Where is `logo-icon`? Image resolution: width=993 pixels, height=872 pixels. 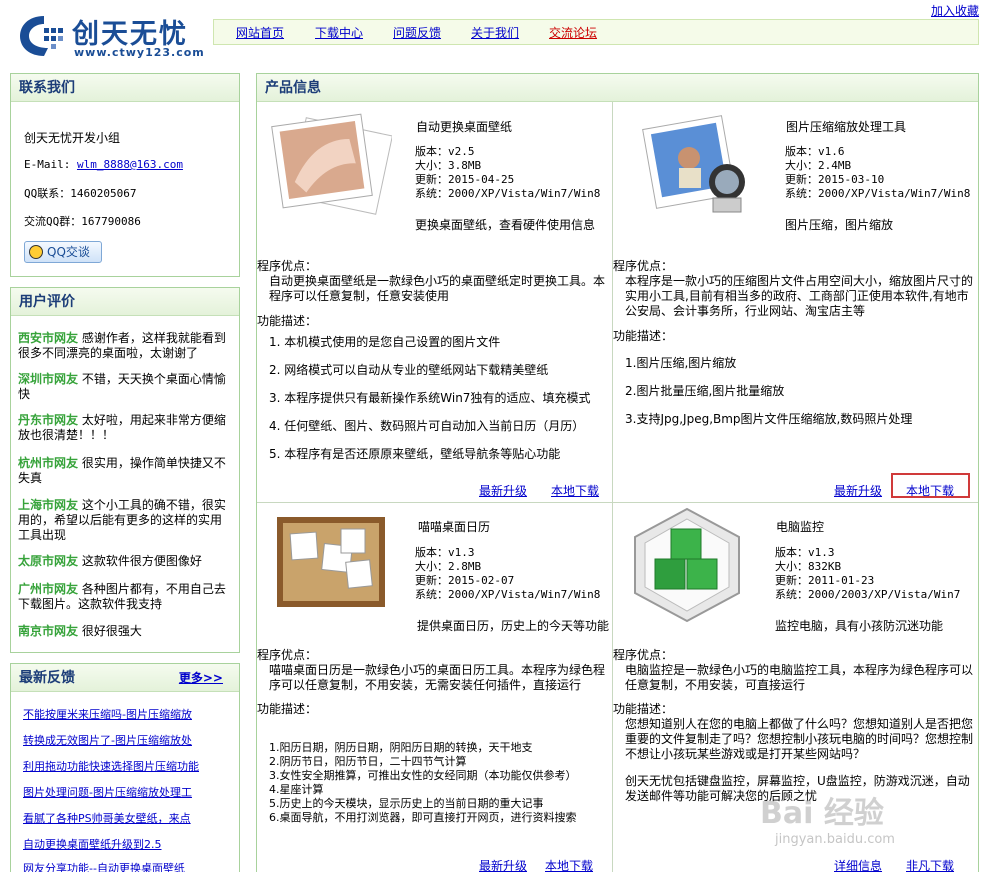
logo-icon is located at coordinates (41, 36).